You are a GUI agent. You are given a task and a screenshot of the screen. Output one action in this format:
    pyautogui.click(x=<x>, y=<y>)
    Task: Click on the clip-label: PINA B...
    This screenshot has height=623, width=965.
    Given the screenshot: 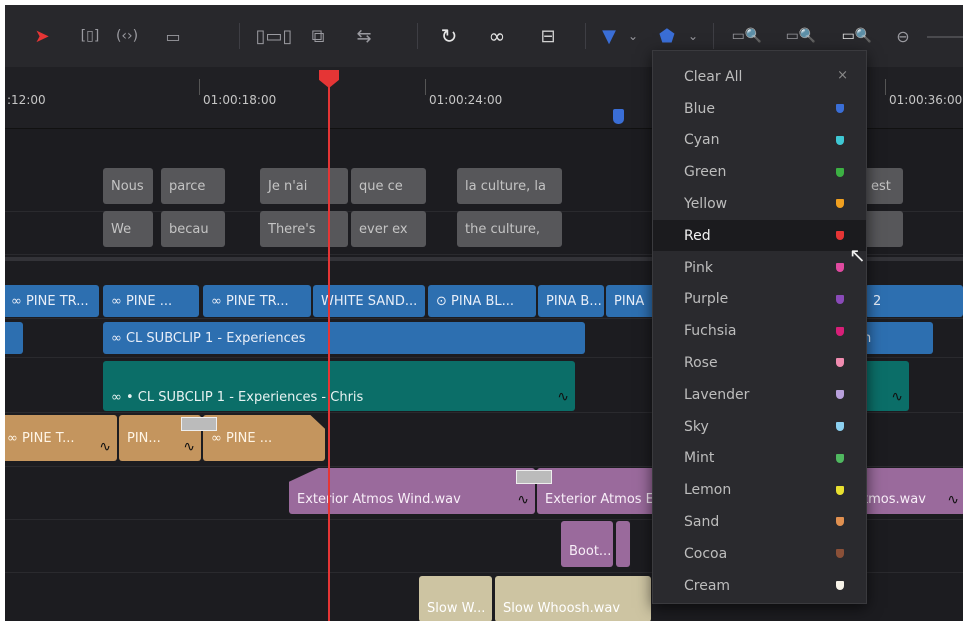 What is the action you would take?
    pyautogui.click(x=574, y=301)
    